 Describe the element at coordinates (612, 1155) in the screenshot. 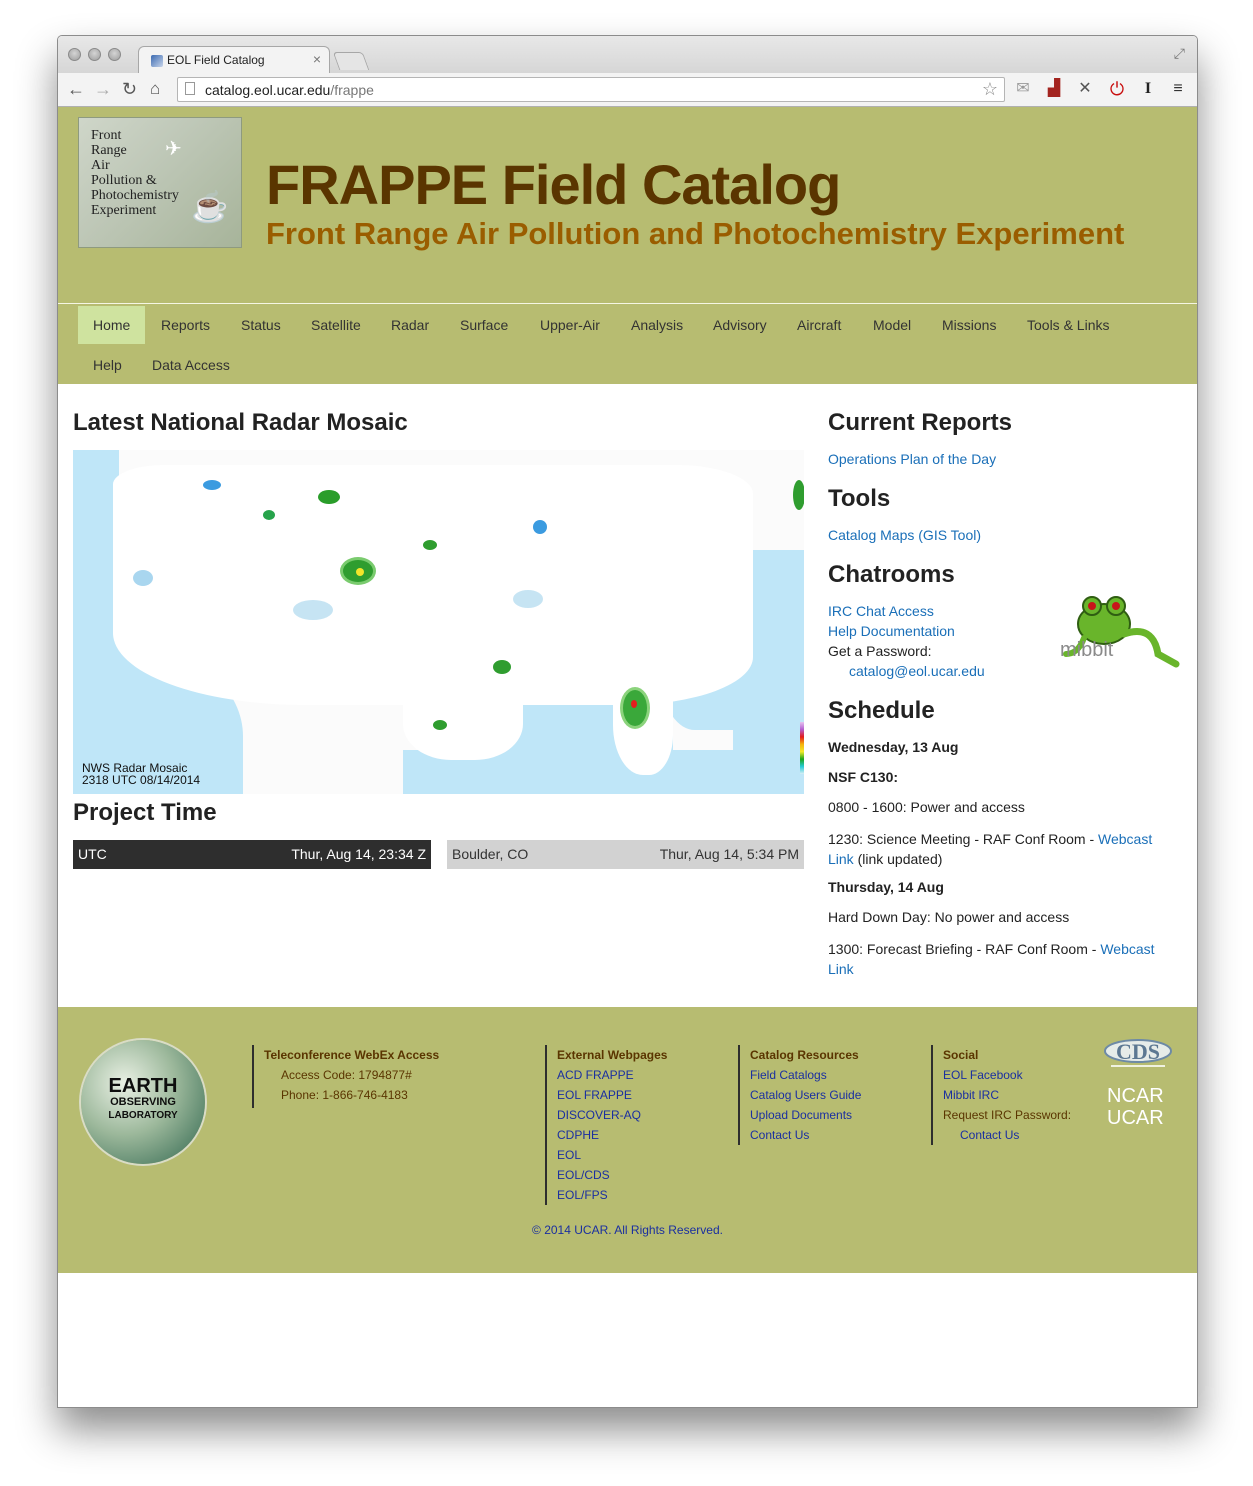

I see `external-link-eol: EOL` at that location.